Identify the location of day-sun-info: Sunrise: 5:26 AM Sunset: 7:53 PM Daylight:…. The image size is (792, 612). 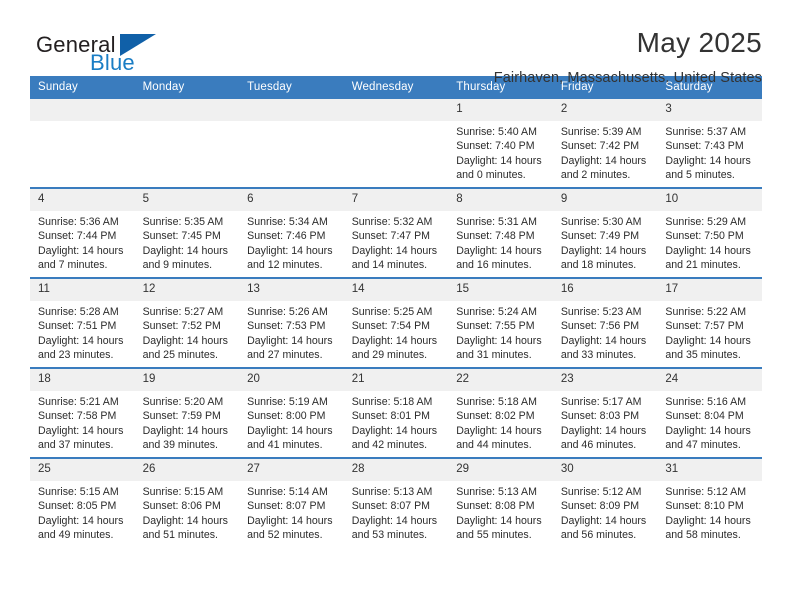
(291, 332).